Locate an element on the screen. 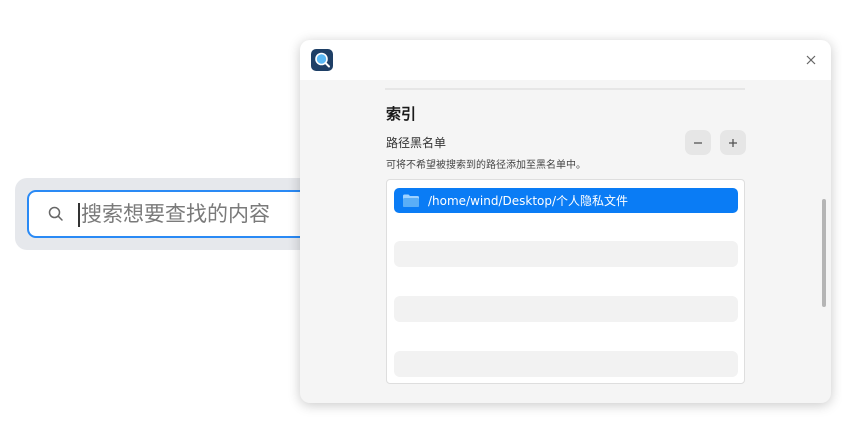 This screenshot has height=442, width=842. minus-icon is located at coordinates (698, 142).